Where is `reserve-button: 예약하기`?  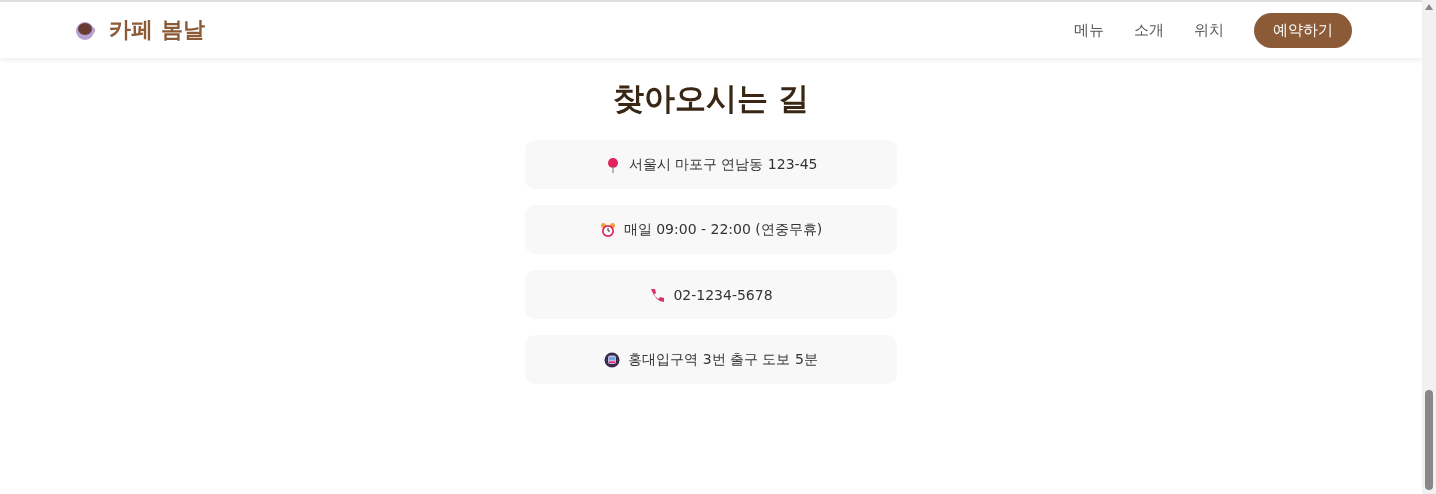 reserve-button: 예약하기 is located at coordinates (1303, 30).